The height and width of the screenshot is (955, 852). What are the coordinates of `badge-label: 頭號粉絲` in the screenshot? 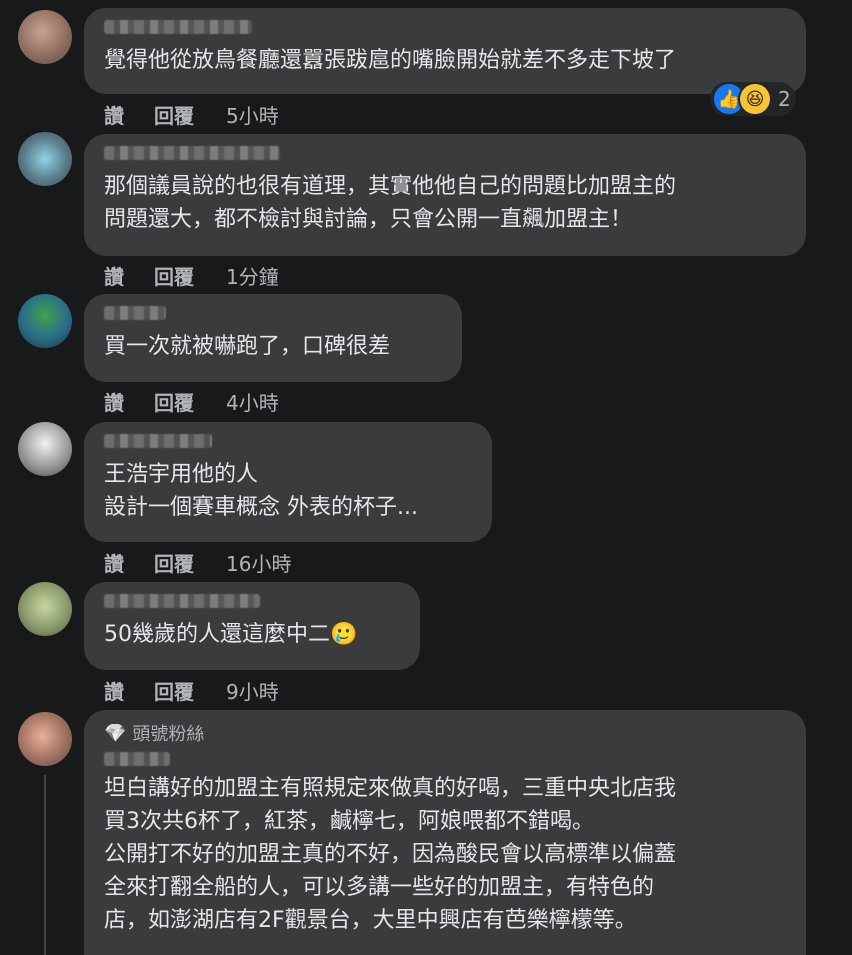 It's located at (168, 734).